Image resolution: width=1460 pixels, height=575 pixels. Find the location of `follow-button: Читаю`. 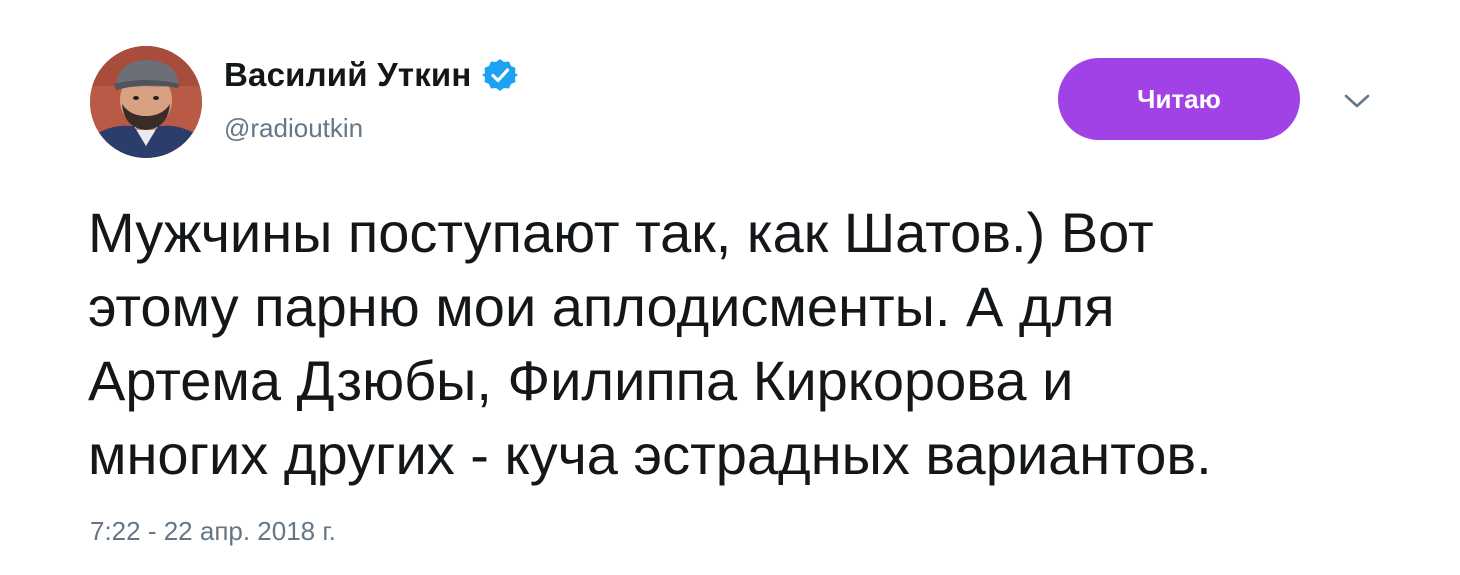

follow-button: Читаю is located at coordinates (1179, 99).